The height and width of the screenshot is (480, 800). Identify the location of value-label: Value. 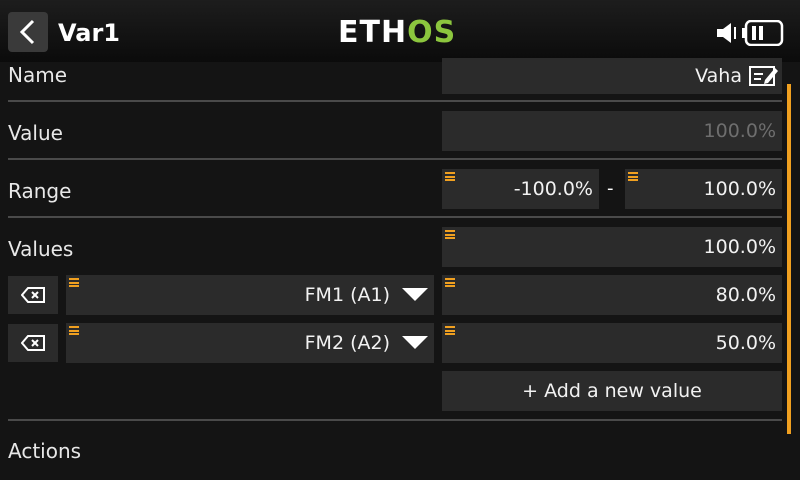
(35, 133).